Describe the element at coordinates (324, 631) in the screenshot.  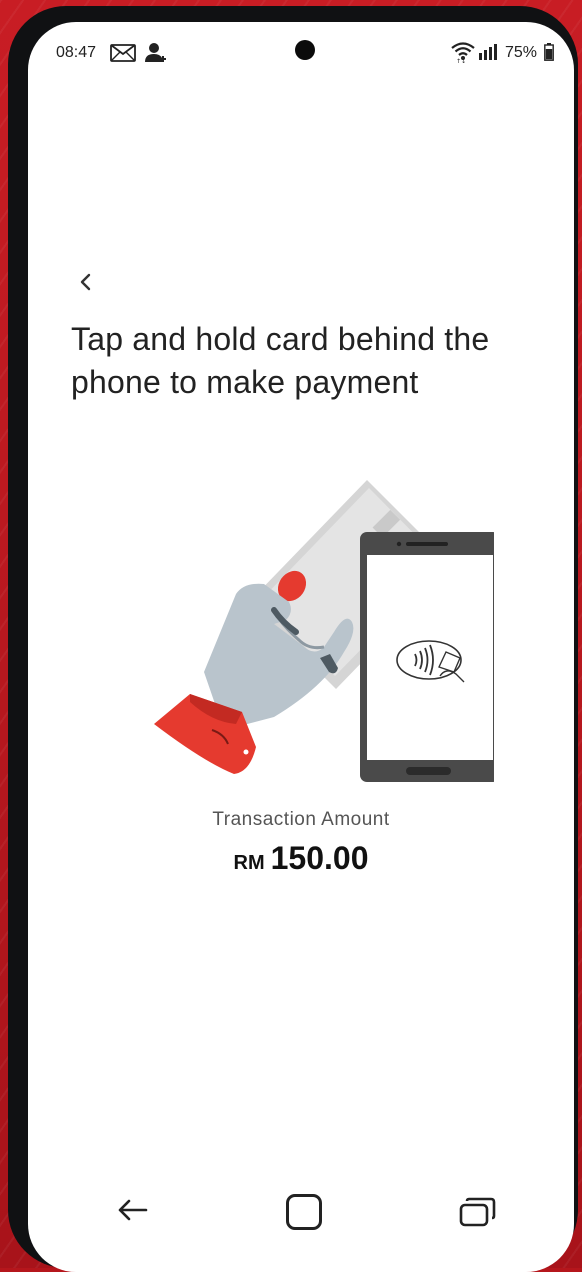
I see `tap-card-on-phone-illustration` at that location.